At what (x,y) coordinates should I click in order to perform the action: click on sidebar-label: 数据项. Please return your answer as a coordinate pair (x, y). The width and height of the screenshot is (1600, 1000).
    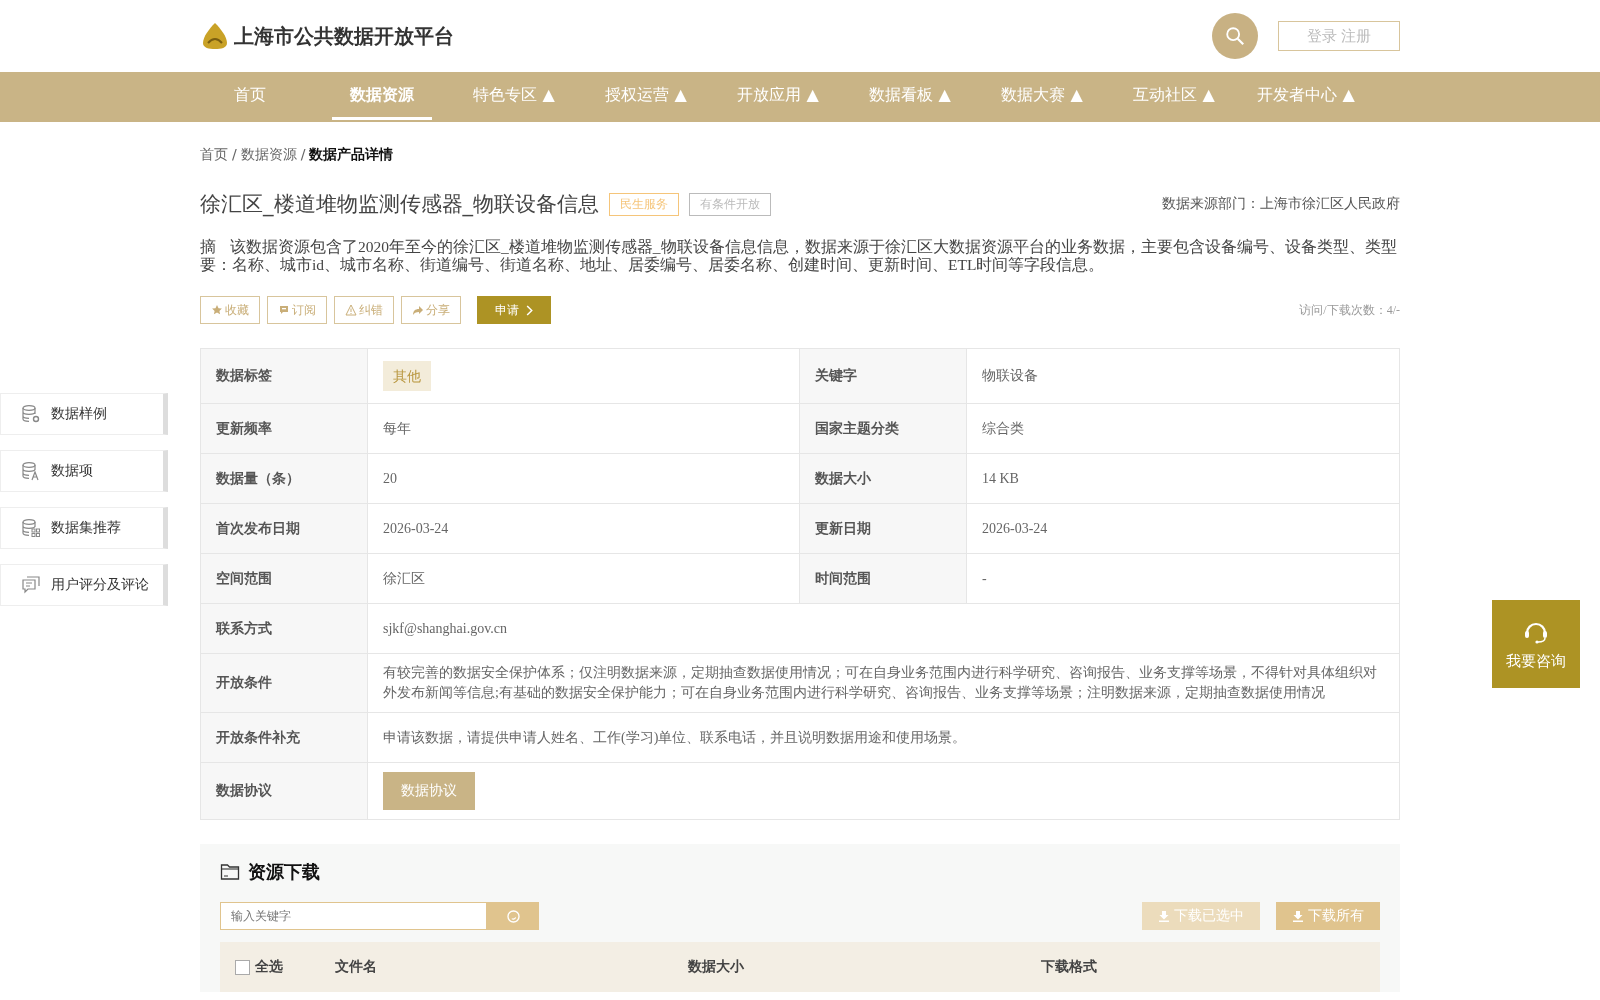
    Looking at the image, I should click on (72, 471).